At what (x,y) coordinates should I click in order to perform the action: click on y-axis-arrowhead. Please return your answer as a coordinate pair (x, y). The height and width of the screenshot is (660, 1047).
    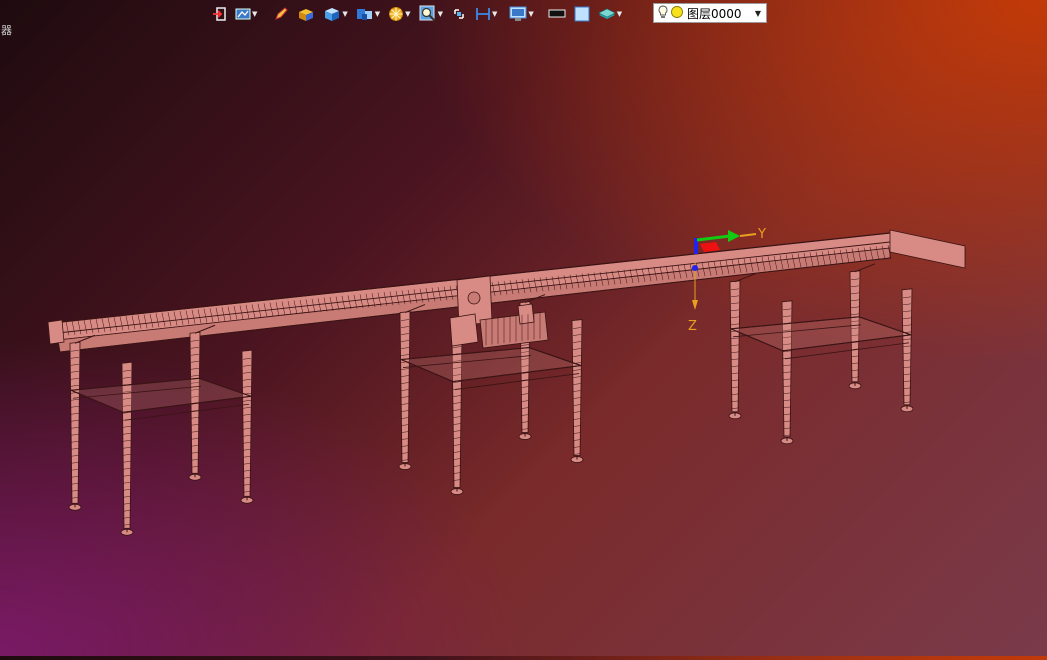
    Looking at the image, I should click on (734, 236).